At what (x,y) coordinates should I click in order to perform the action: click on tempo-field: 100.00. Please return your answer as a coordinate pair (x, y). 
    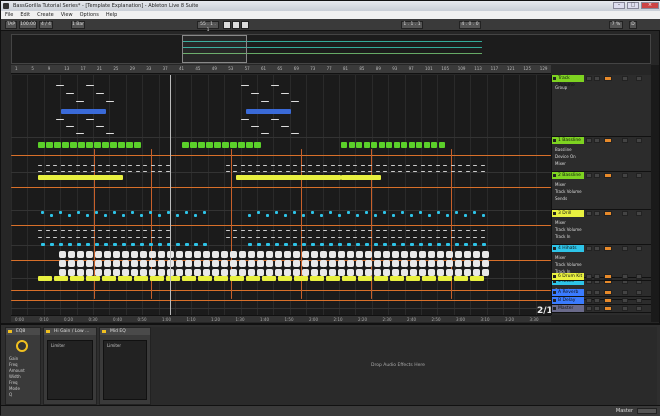
    Looking at the image, I should click on (28, 25).